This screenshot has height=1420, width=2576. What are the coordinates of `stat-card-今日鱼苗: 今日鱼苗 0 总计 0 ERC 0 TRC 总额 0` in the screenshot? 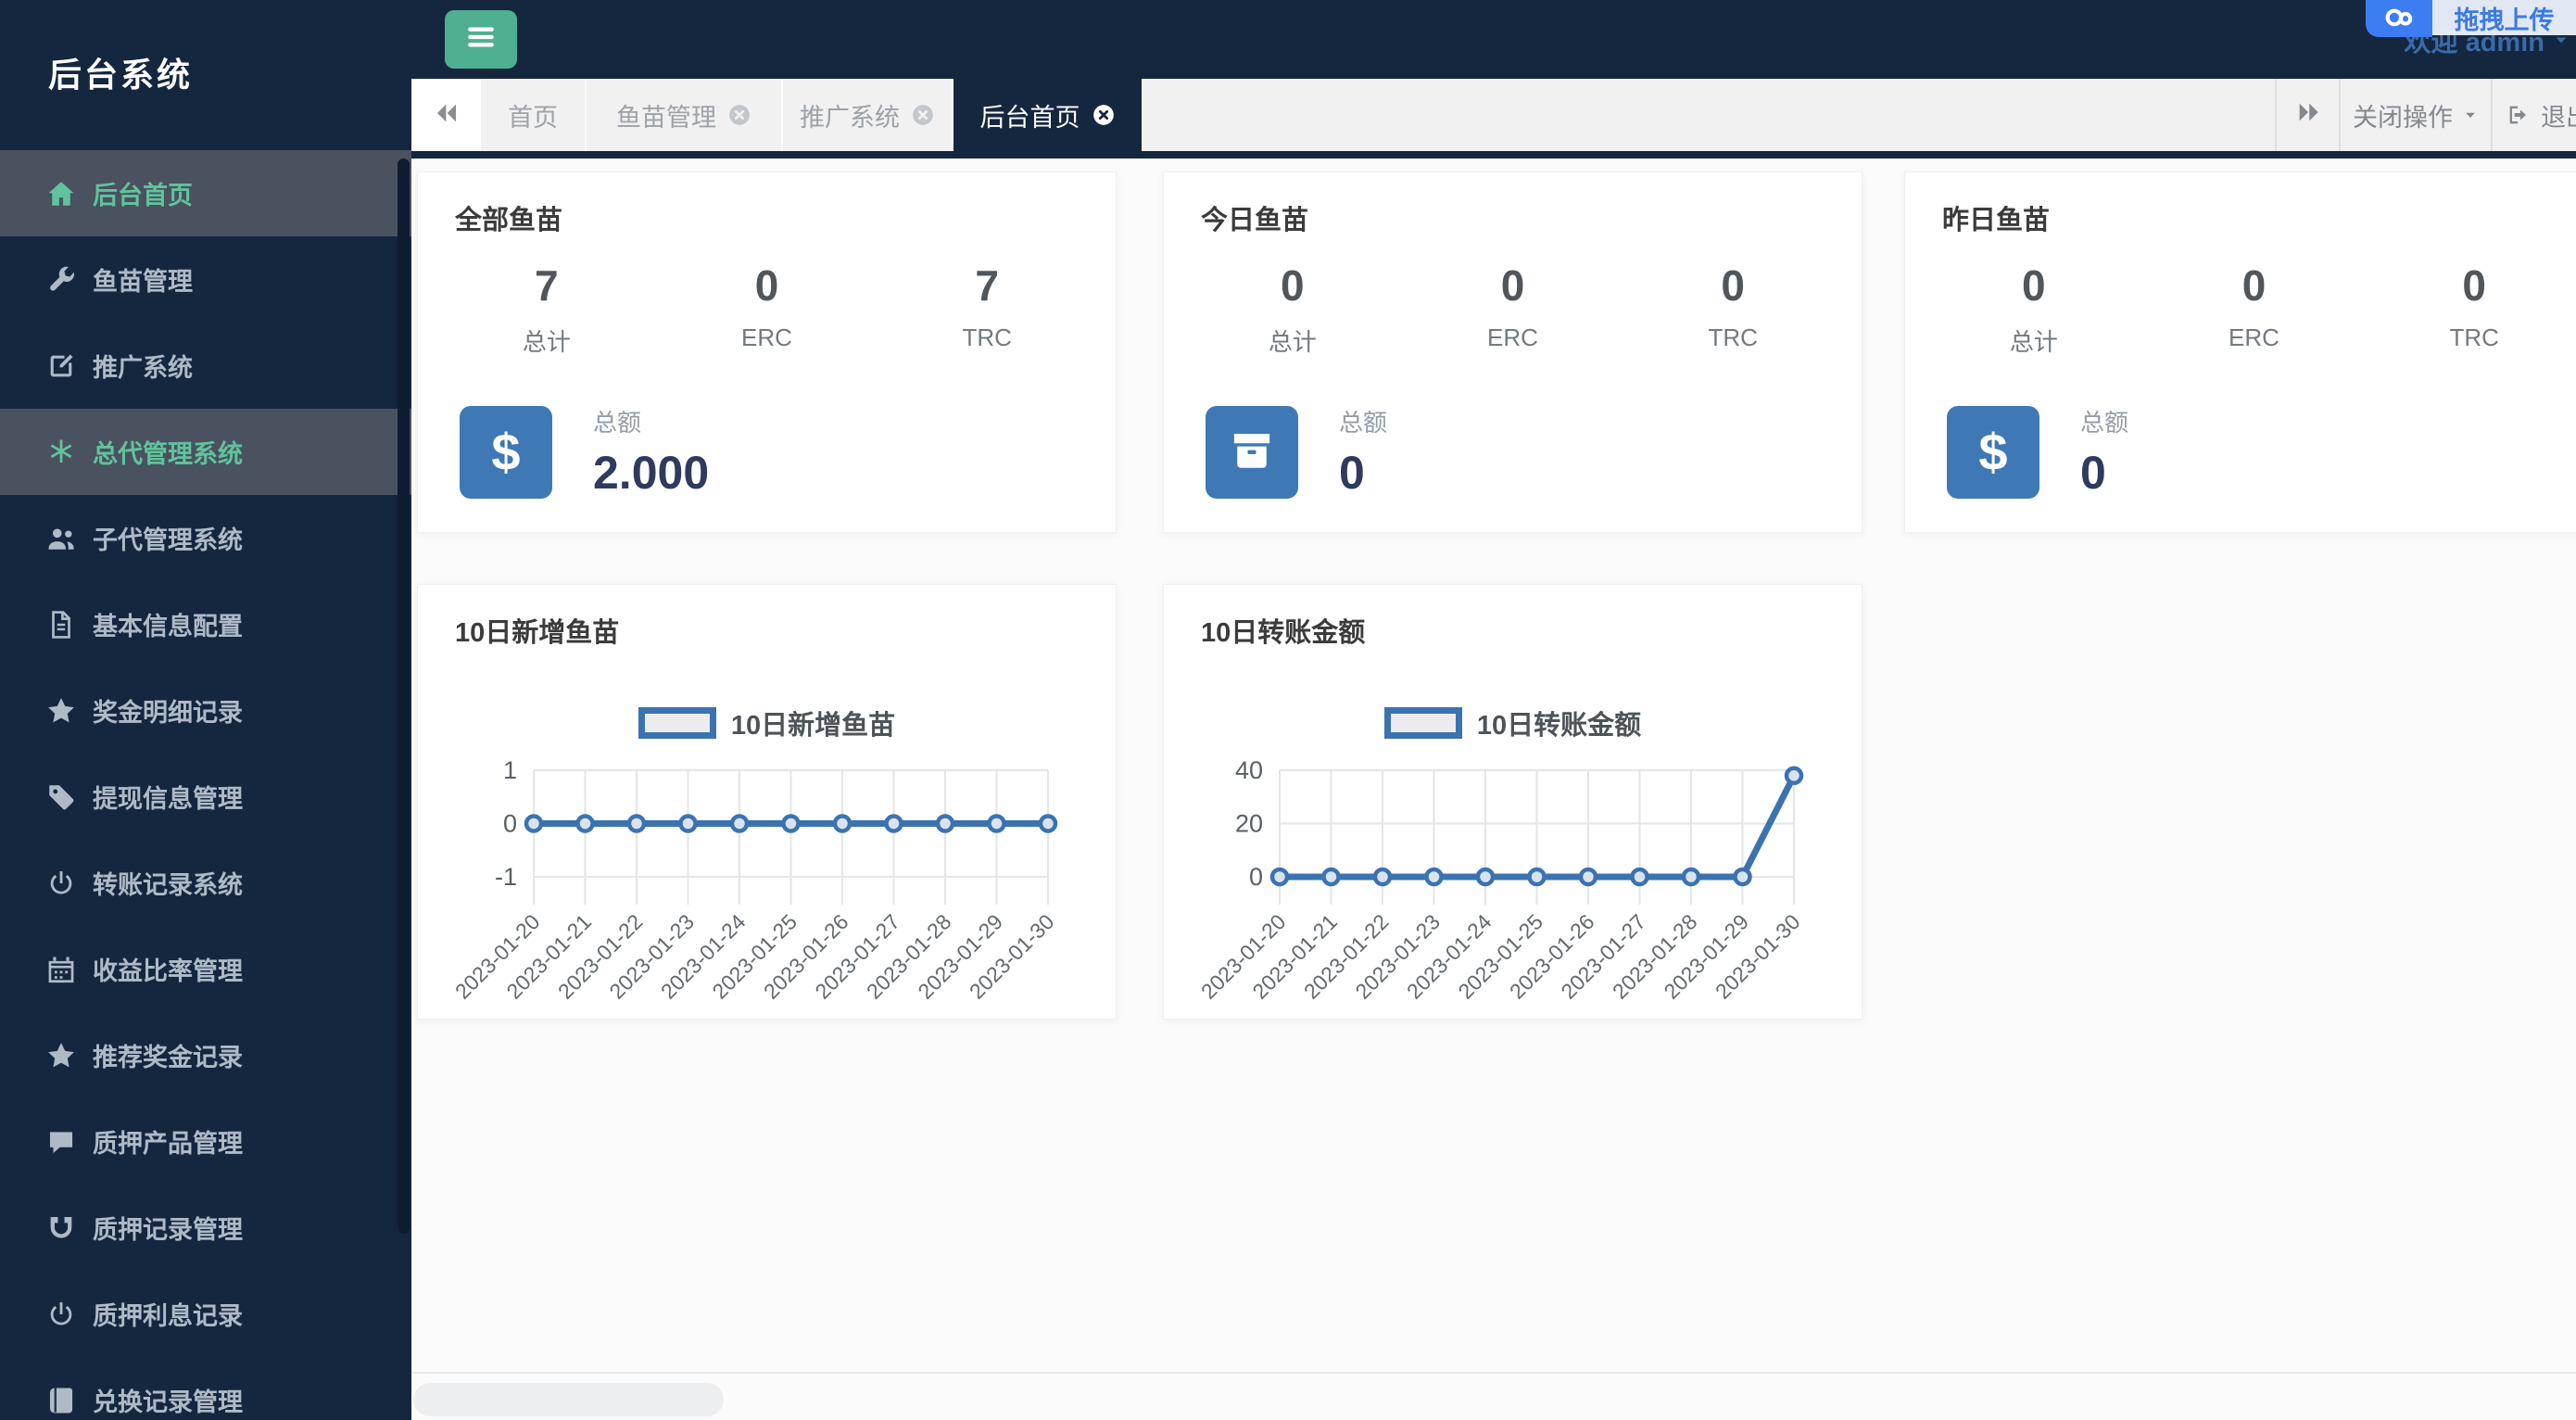 It's located at (1513, 352).